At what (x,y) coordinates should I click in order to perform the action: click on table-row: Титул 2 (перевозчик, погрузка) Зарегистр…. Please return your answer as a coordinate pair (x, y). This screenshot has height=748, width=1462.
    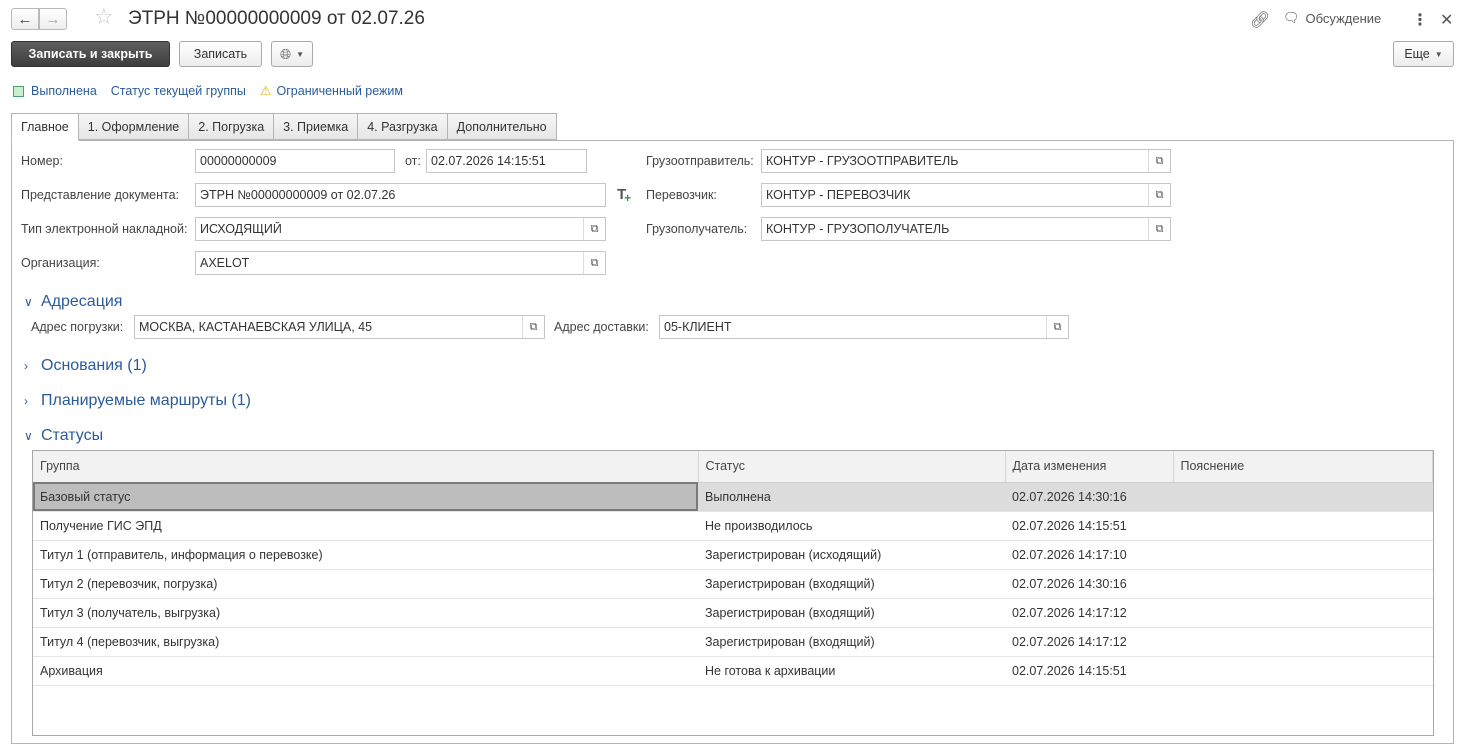
    Looking at the image, I should click on (733, 584).